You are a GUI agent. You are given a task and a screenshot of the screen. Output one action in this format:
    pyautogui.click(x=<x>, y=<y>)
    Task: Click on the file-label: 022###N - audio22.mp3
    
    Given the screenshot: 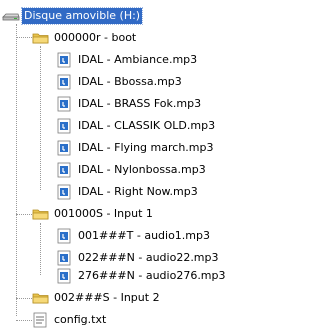 What is the action you would take?
    pyautogui.click(x=148, y=257)
    